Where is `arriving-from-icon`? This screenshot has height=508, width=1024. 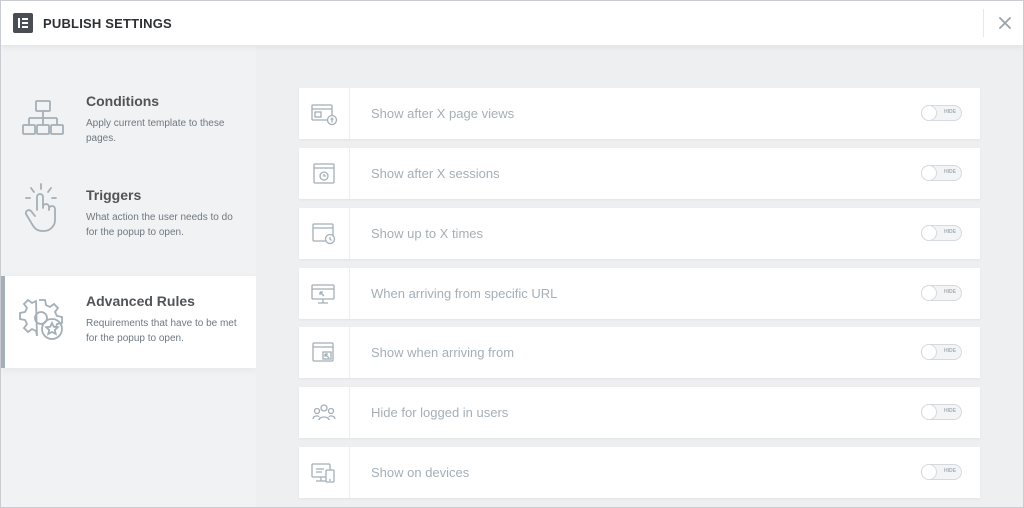 arriving-from-icon is located at coordinates (324, 352).